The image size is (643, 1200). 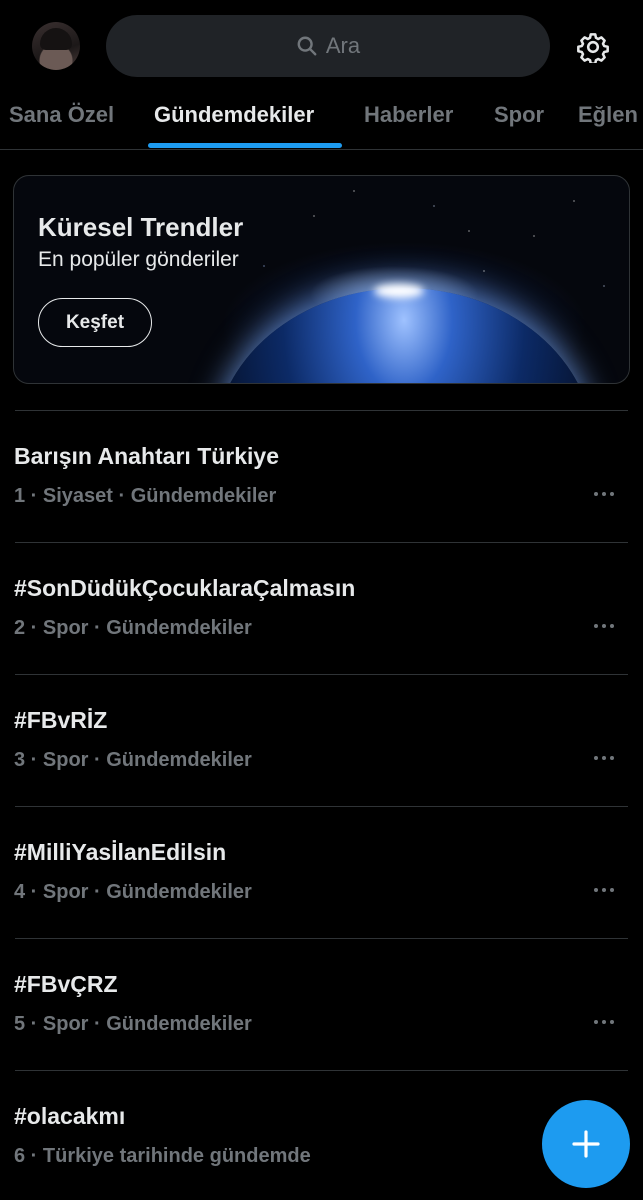 What do you see at coordinates (66, 984) in the screenshot?
I see `trend-name: #FBvÇRZ` at bounding box center [66, 984].